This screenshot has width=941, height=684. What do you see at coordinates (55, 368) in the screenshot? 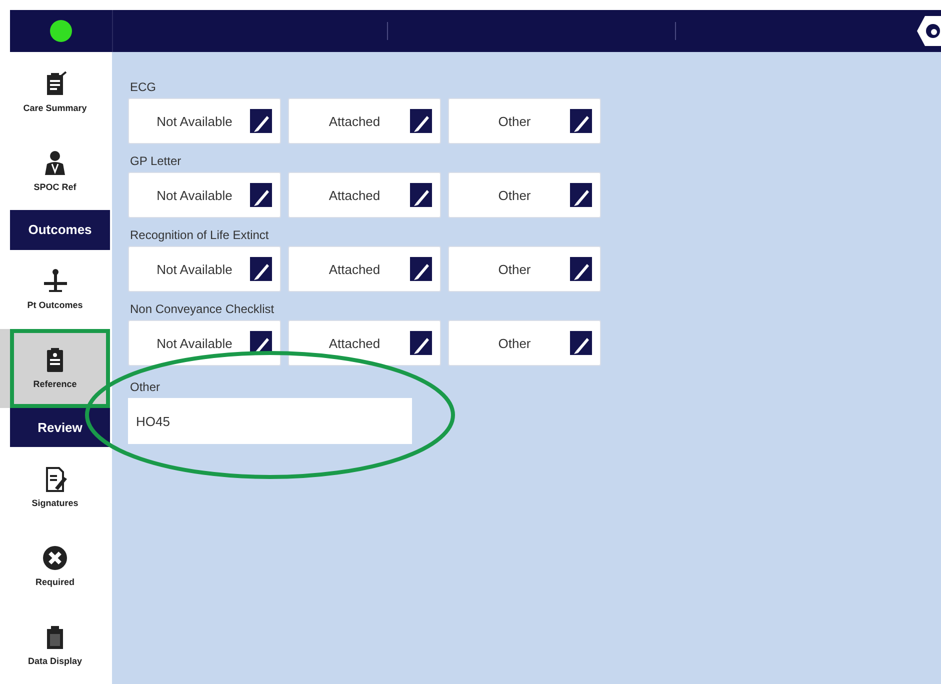
I see `sidebar-item: Reference` at bounding box center [55, 368].